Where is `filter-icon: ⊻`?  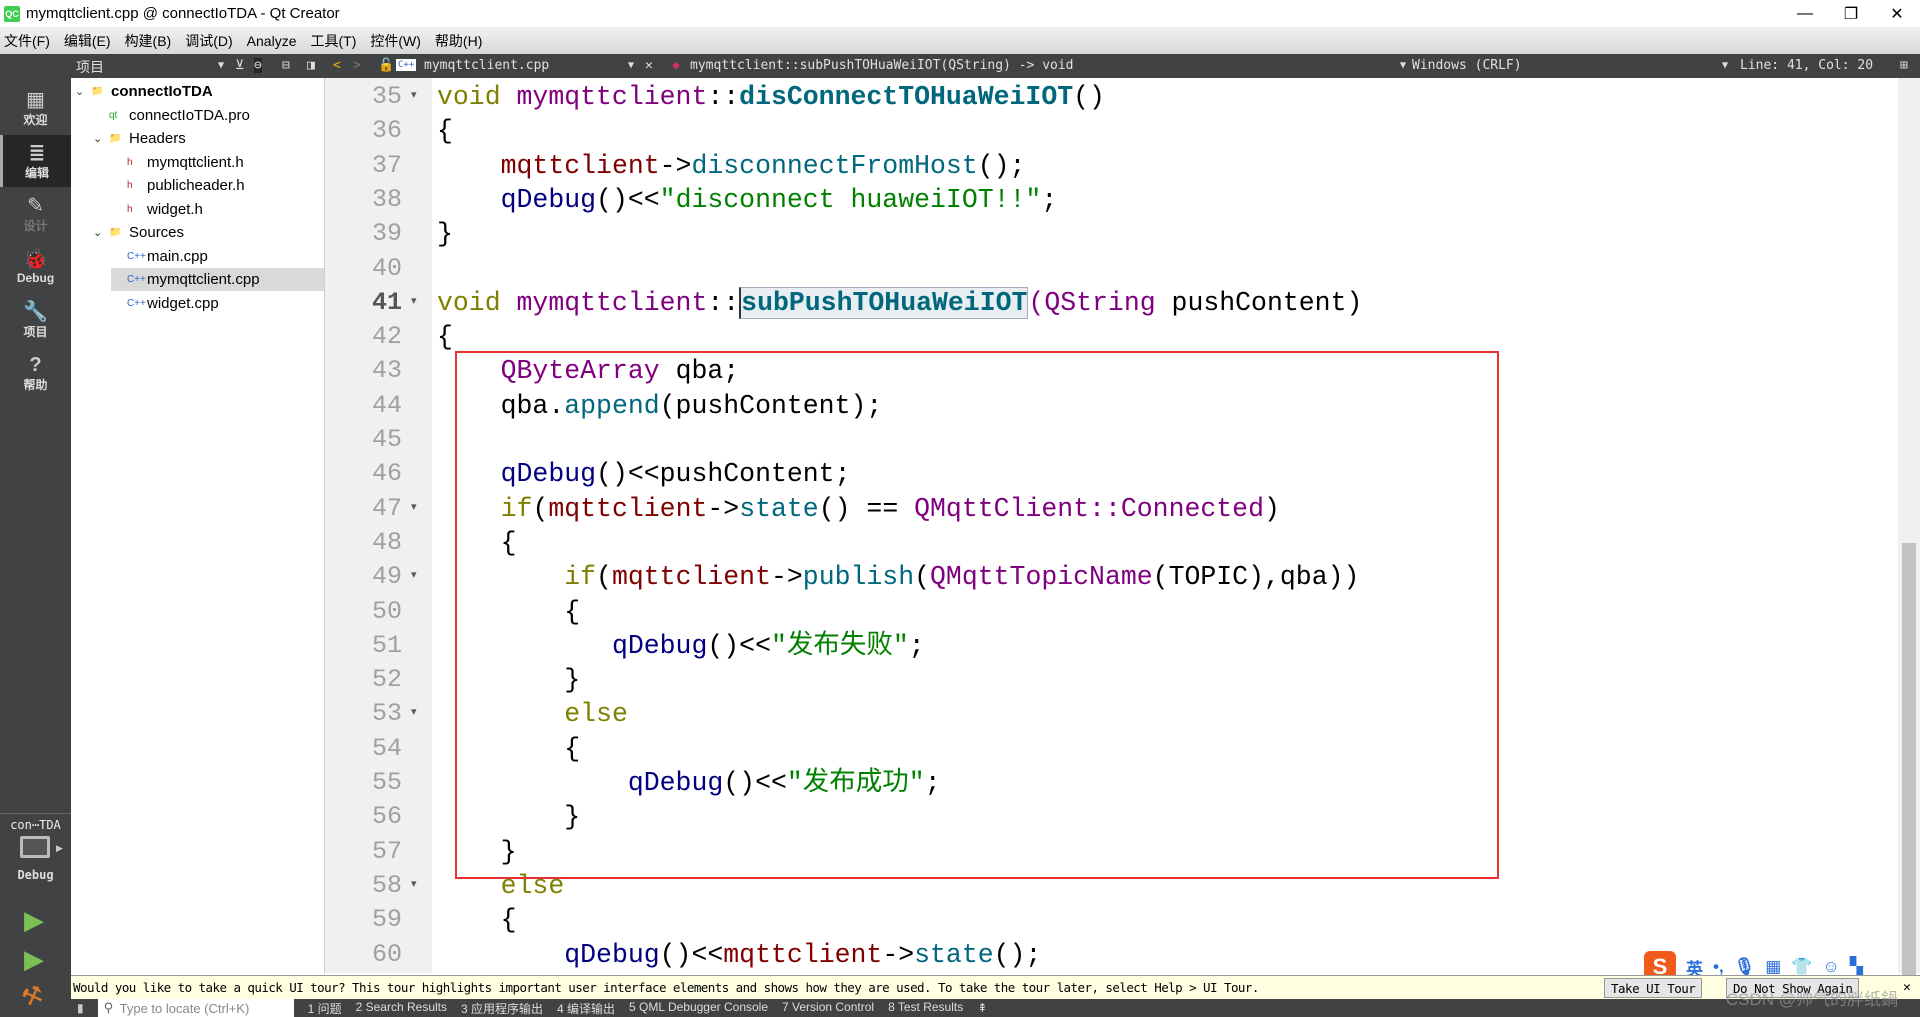
filter-icon: ⊻ is located at coordinates (240, 65).